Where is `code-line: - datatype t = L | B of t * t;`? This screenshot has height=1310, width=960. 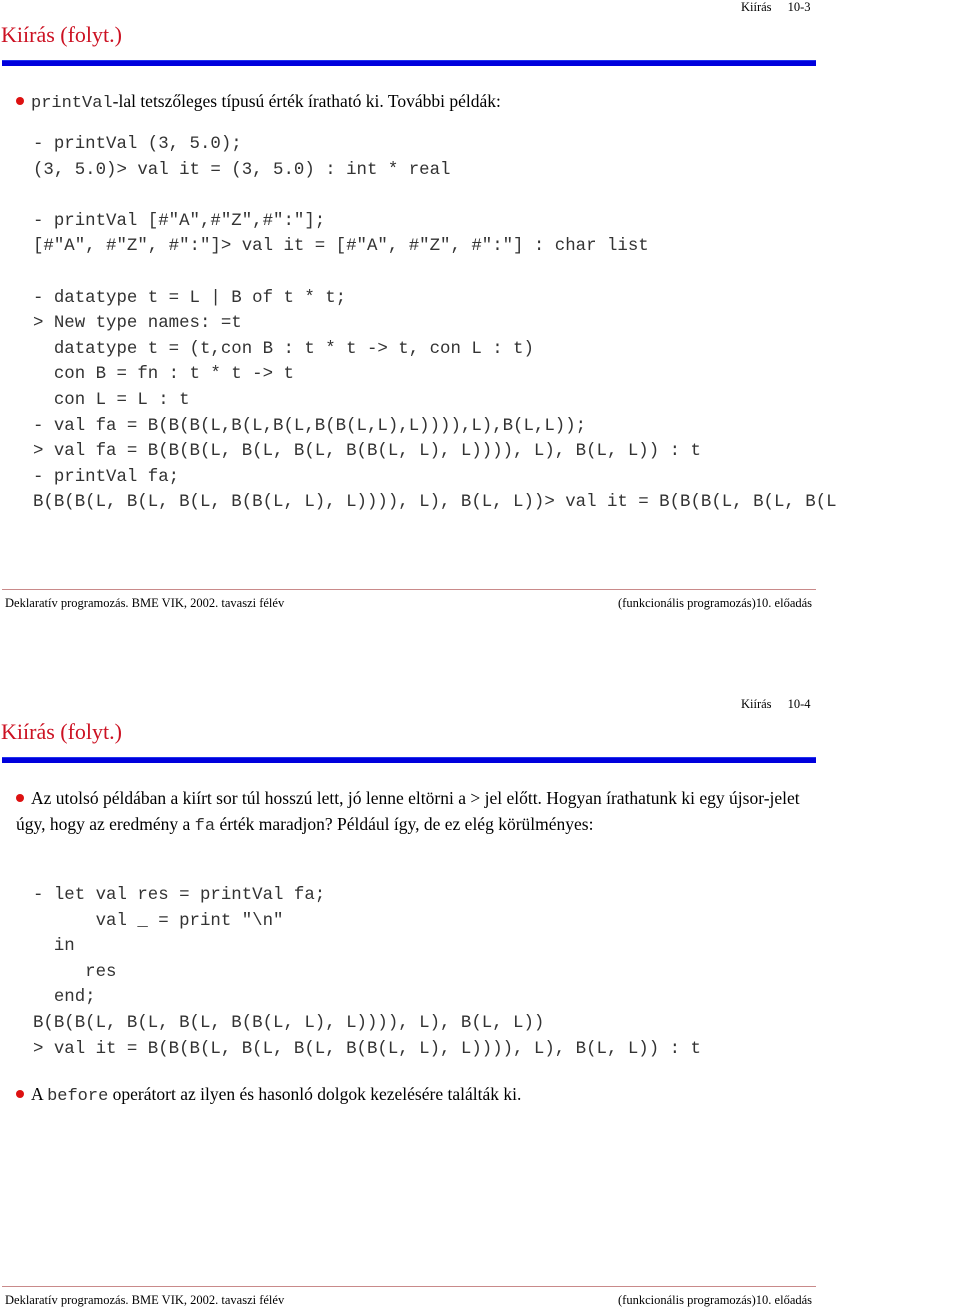 code-line: - datatype t = L | B of t * t; is located at coordinates (190, 298).